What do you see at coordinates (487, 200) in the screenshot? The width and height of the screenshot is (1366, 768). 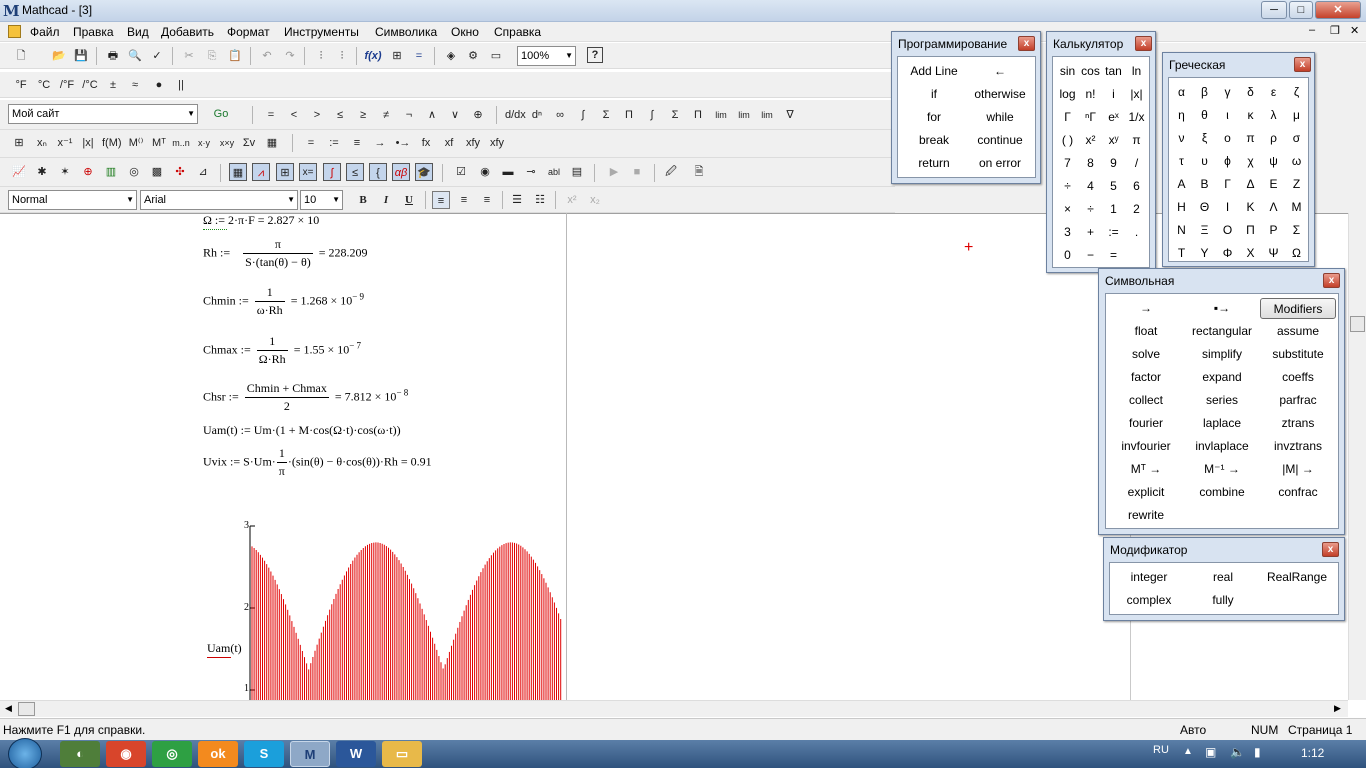 I see `align-right-icon: ≡` at bounding box center [487, 200].